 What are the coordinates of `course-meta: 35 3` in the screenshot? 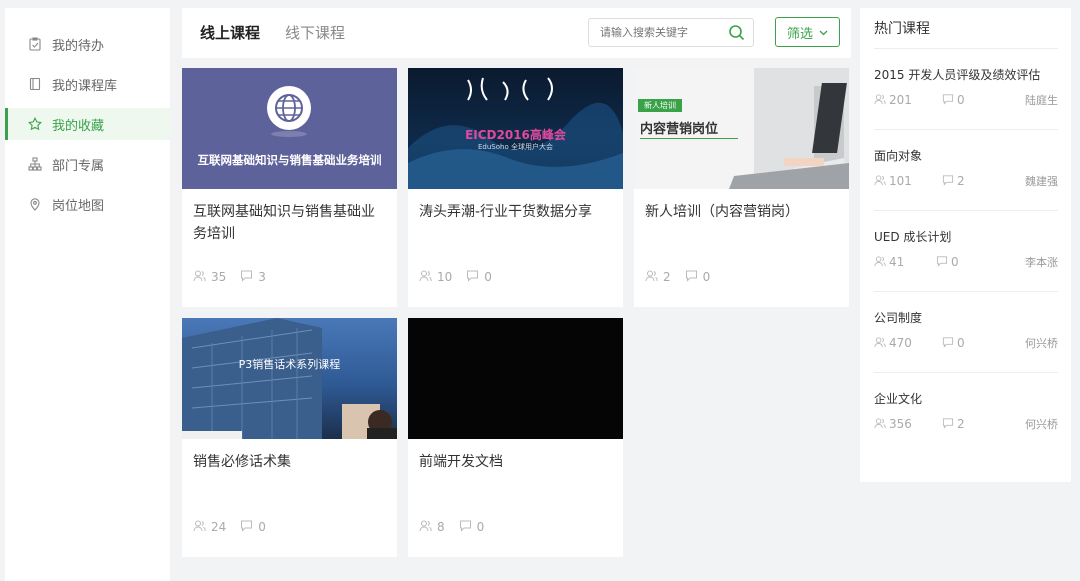 It's located at (236, 277).